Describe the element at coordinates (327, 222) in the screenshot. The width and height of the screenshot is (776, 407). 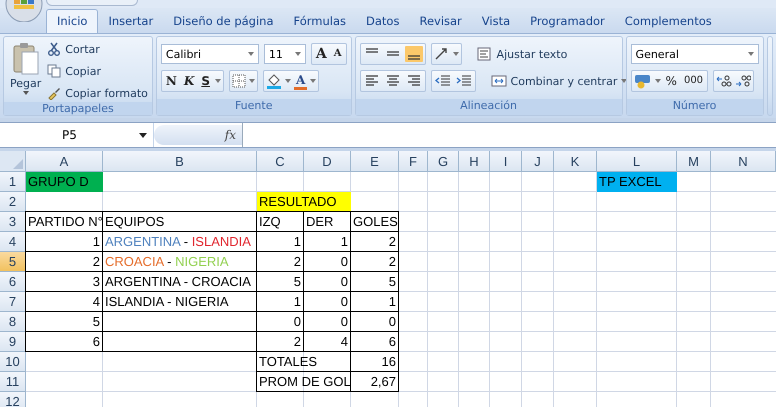
I see `table-cell: DER` at that location.